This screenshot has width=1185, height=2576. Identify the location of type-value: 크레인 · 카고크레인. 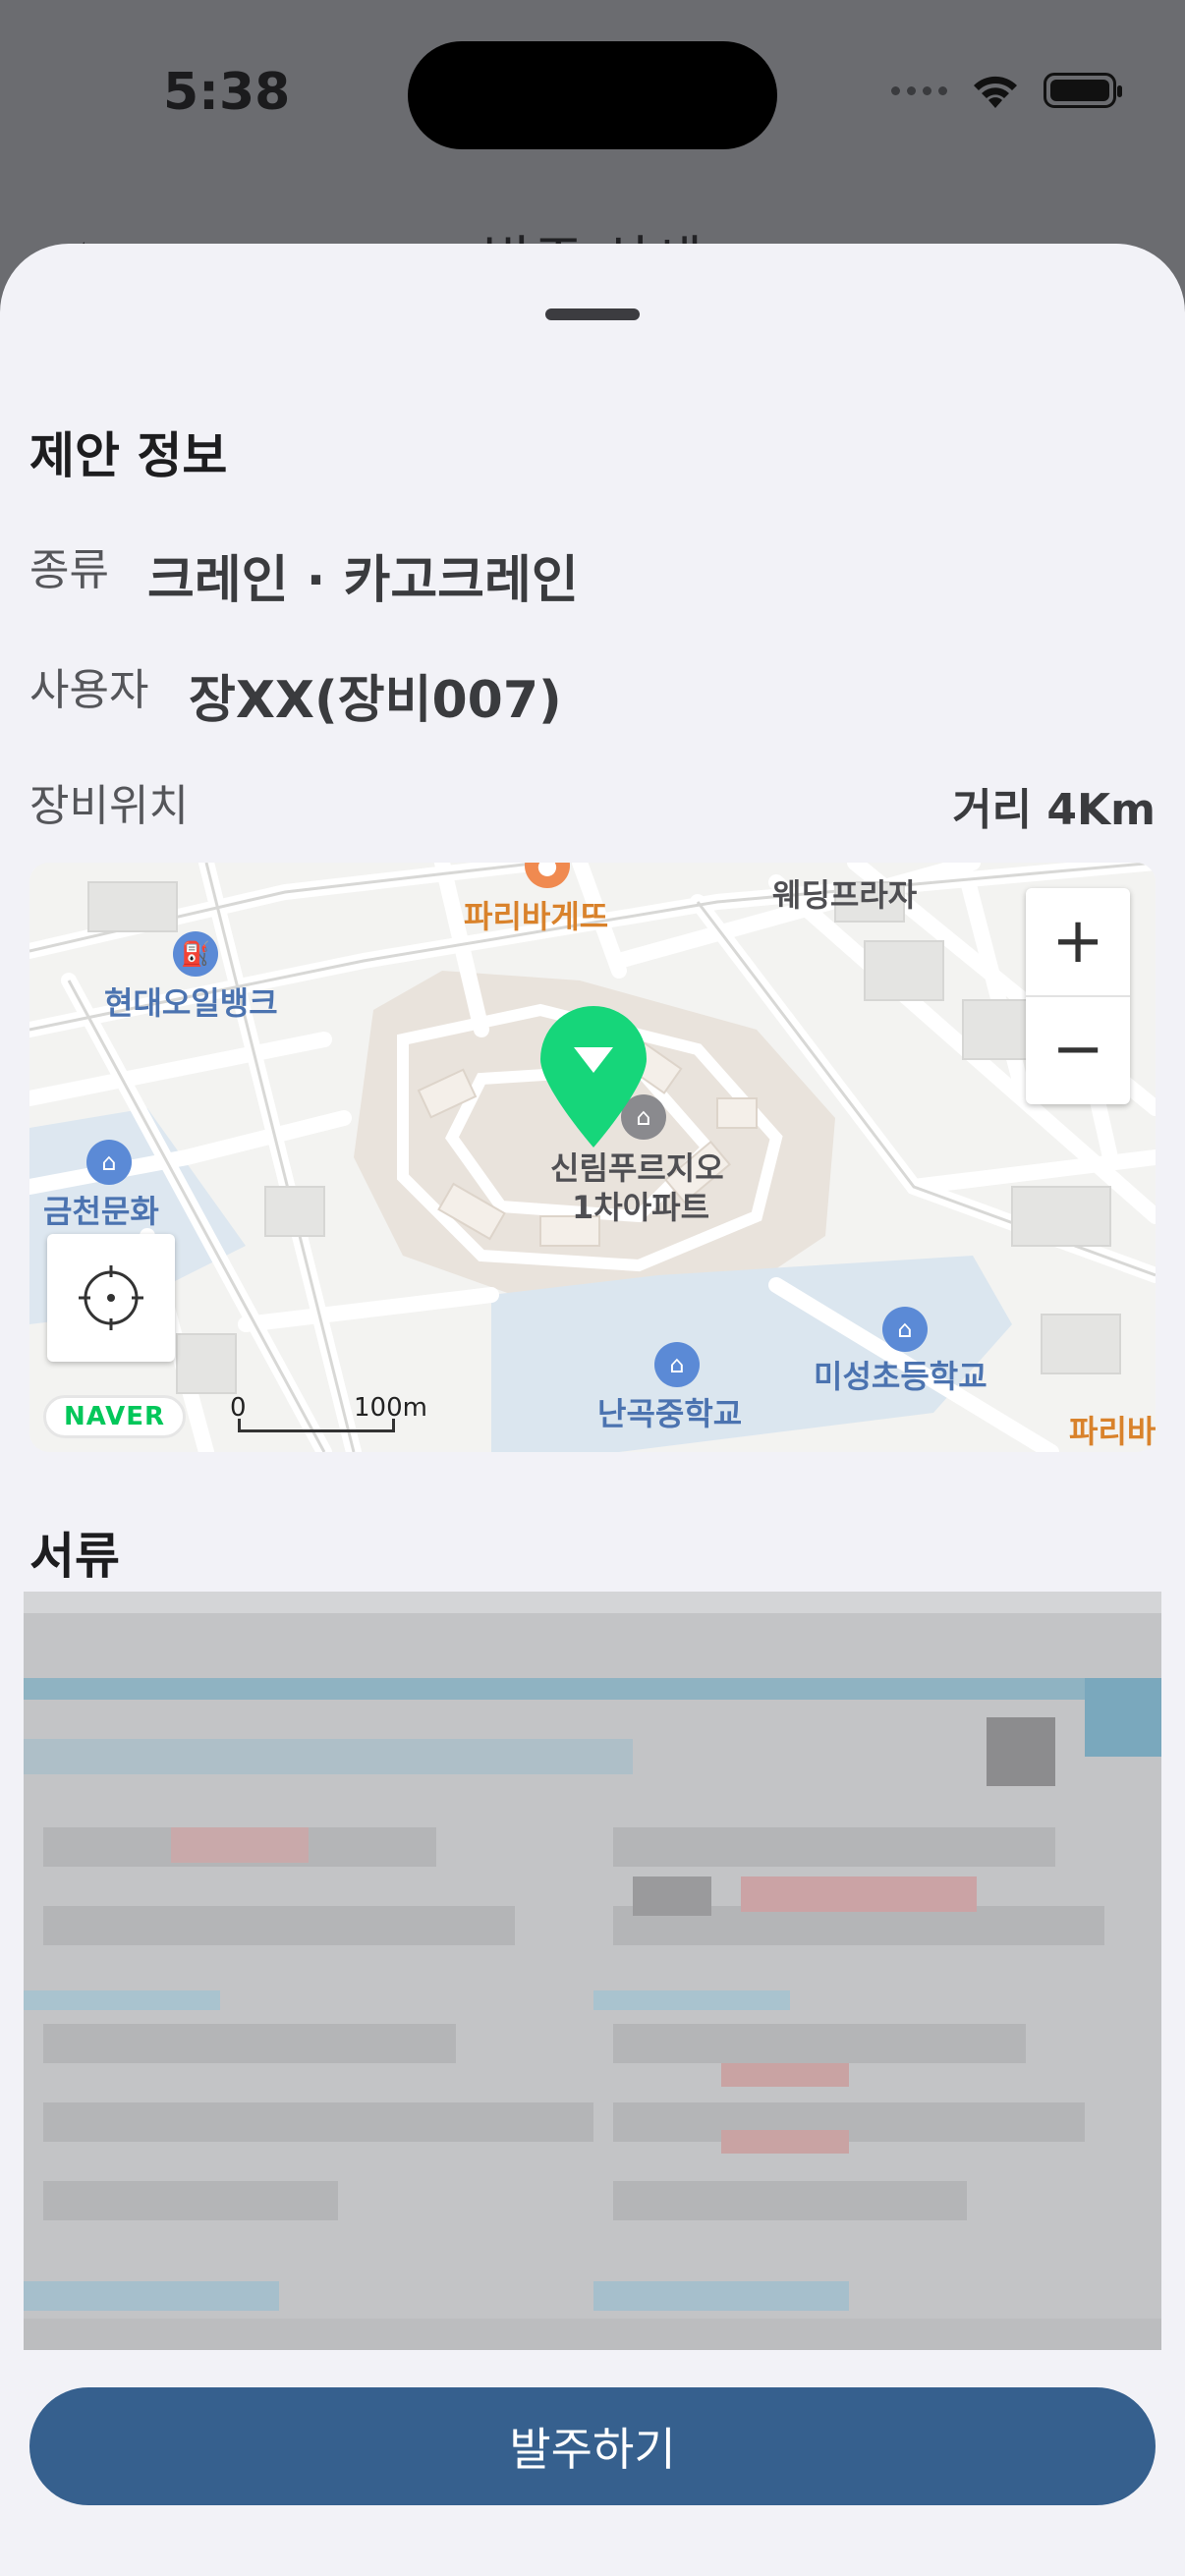
(363, 580).